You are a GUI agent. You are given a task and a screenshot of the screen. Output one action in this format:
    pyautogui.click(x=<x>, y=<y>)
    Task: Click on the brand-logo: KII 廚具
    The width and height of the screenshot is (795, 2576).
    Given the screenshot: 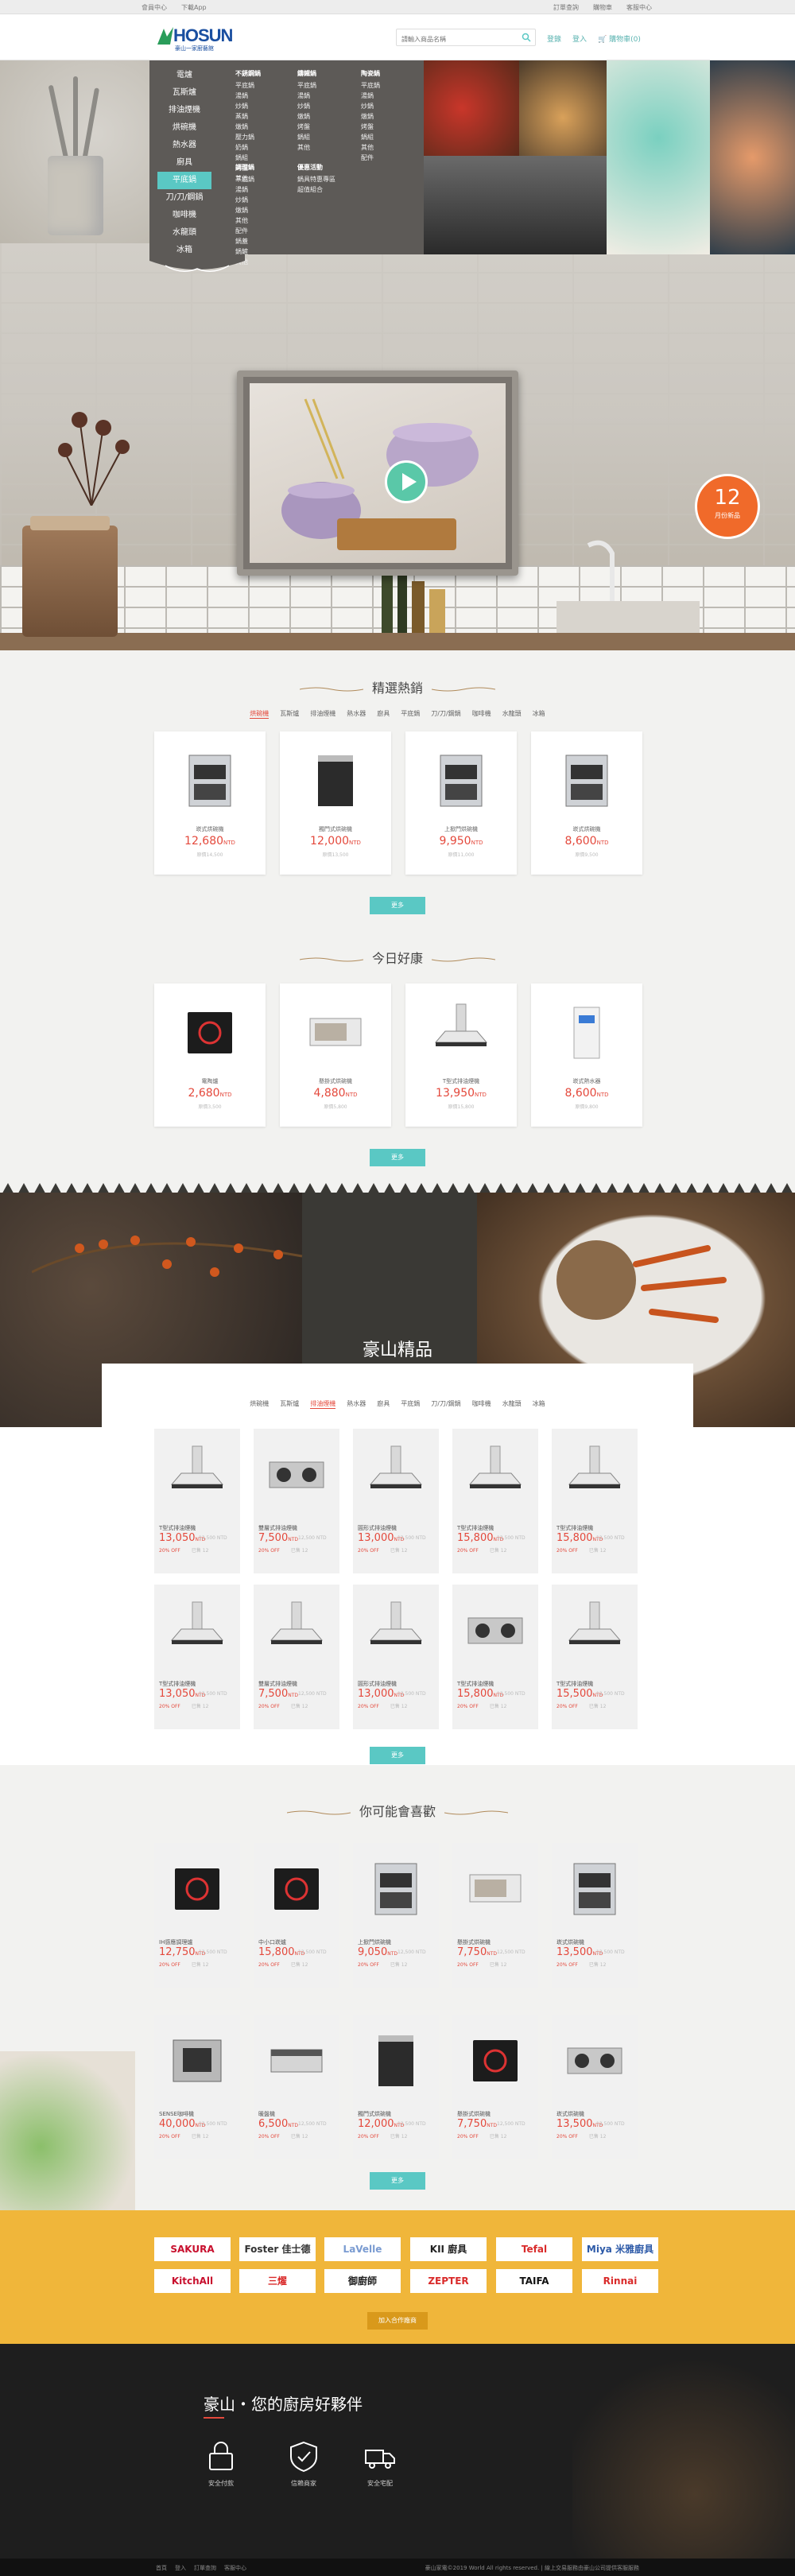 What is the action you would take?
    pyautogui.click(x=448, y=2249)
    